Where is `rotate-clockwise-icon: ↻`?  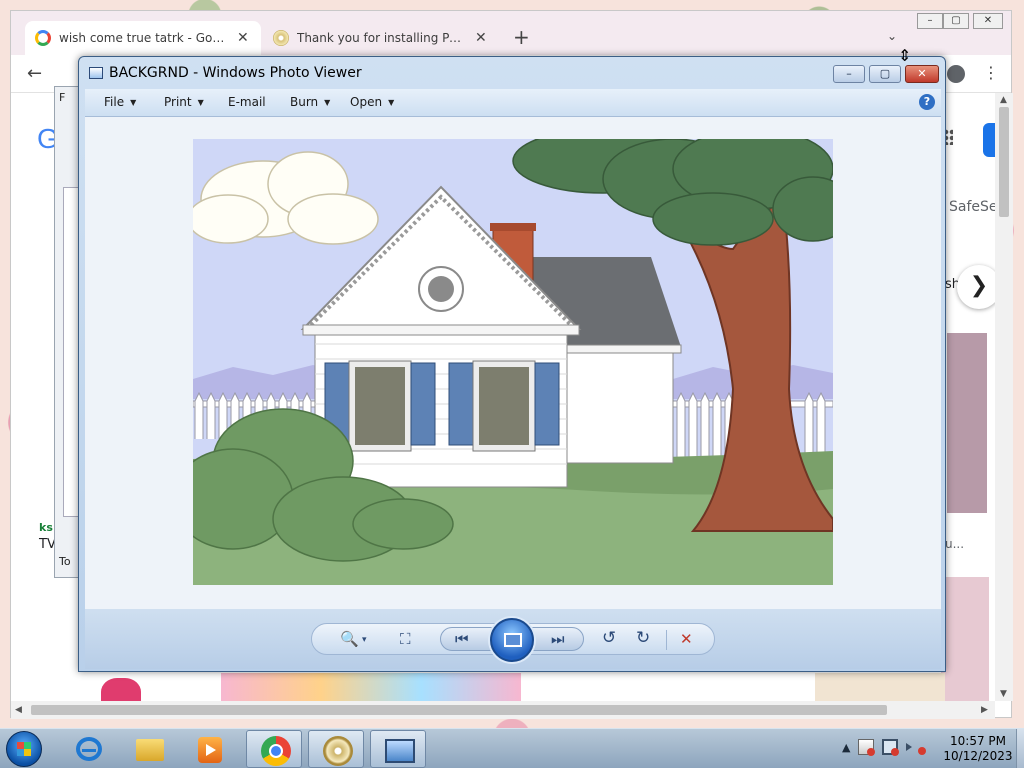
rotate-clockwise-icon: ↻ is located at coordinates (643, 638).